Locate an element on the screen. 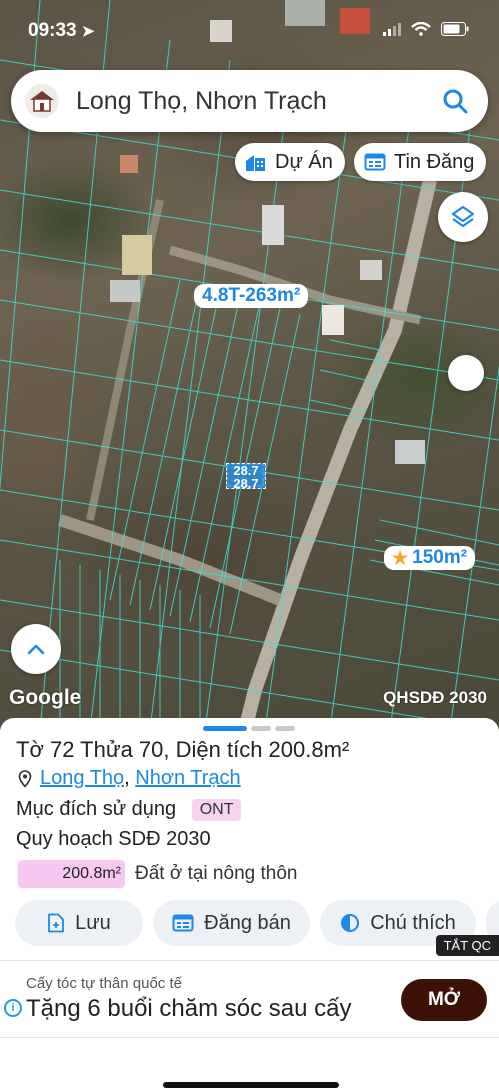  sheet-pager is located at coordinates (249, 728).